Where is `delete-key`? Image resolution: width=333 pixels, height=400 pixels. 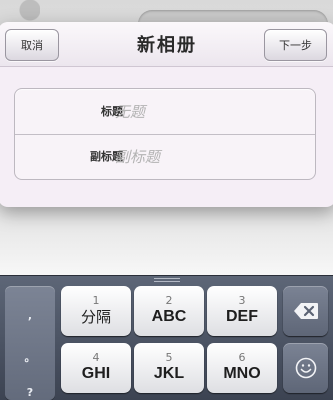
delete-key is located at coordinates (305, 311).